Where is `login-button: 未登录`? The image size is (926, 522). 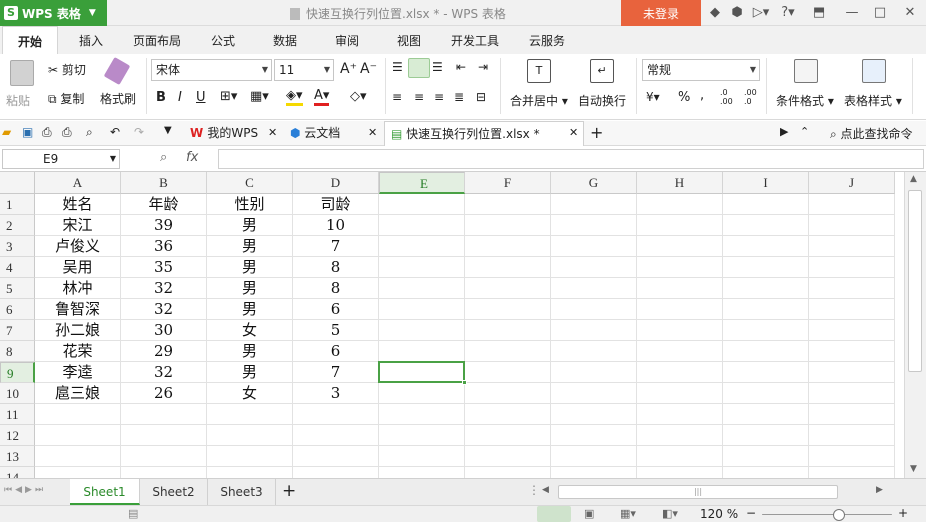 login-button: 未登录 is located at coordinates (661, 13).